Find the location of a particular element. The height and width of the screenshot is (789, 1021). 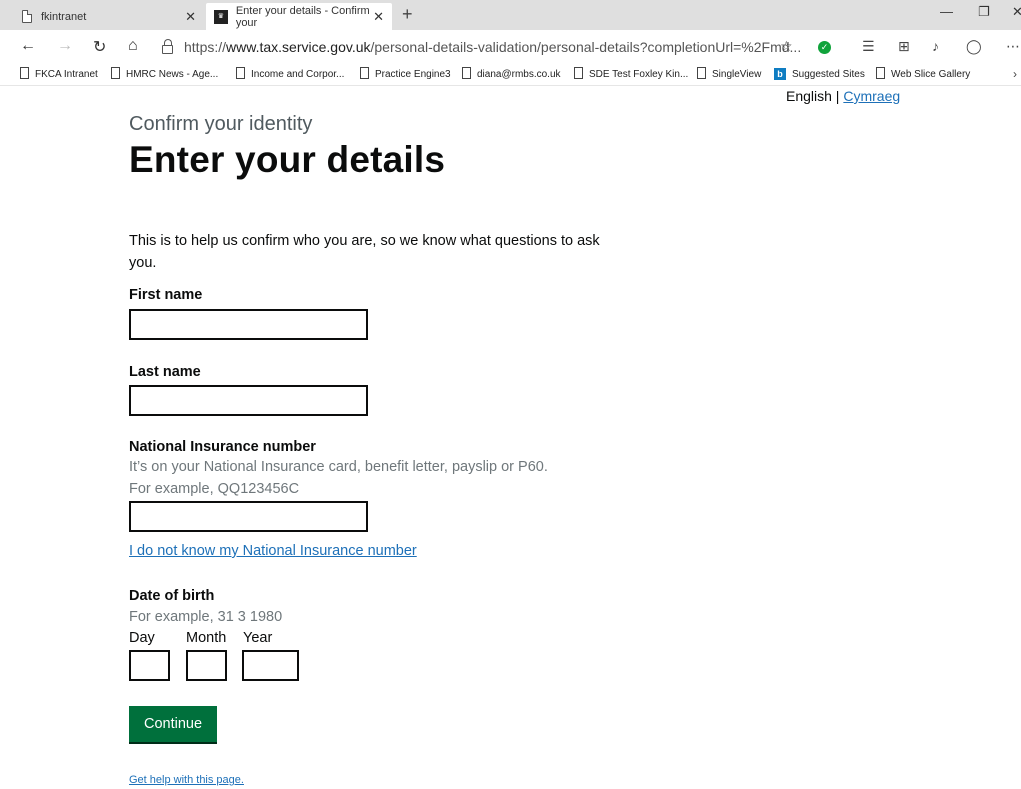

last-name-input is located at coordinates (248, 400).